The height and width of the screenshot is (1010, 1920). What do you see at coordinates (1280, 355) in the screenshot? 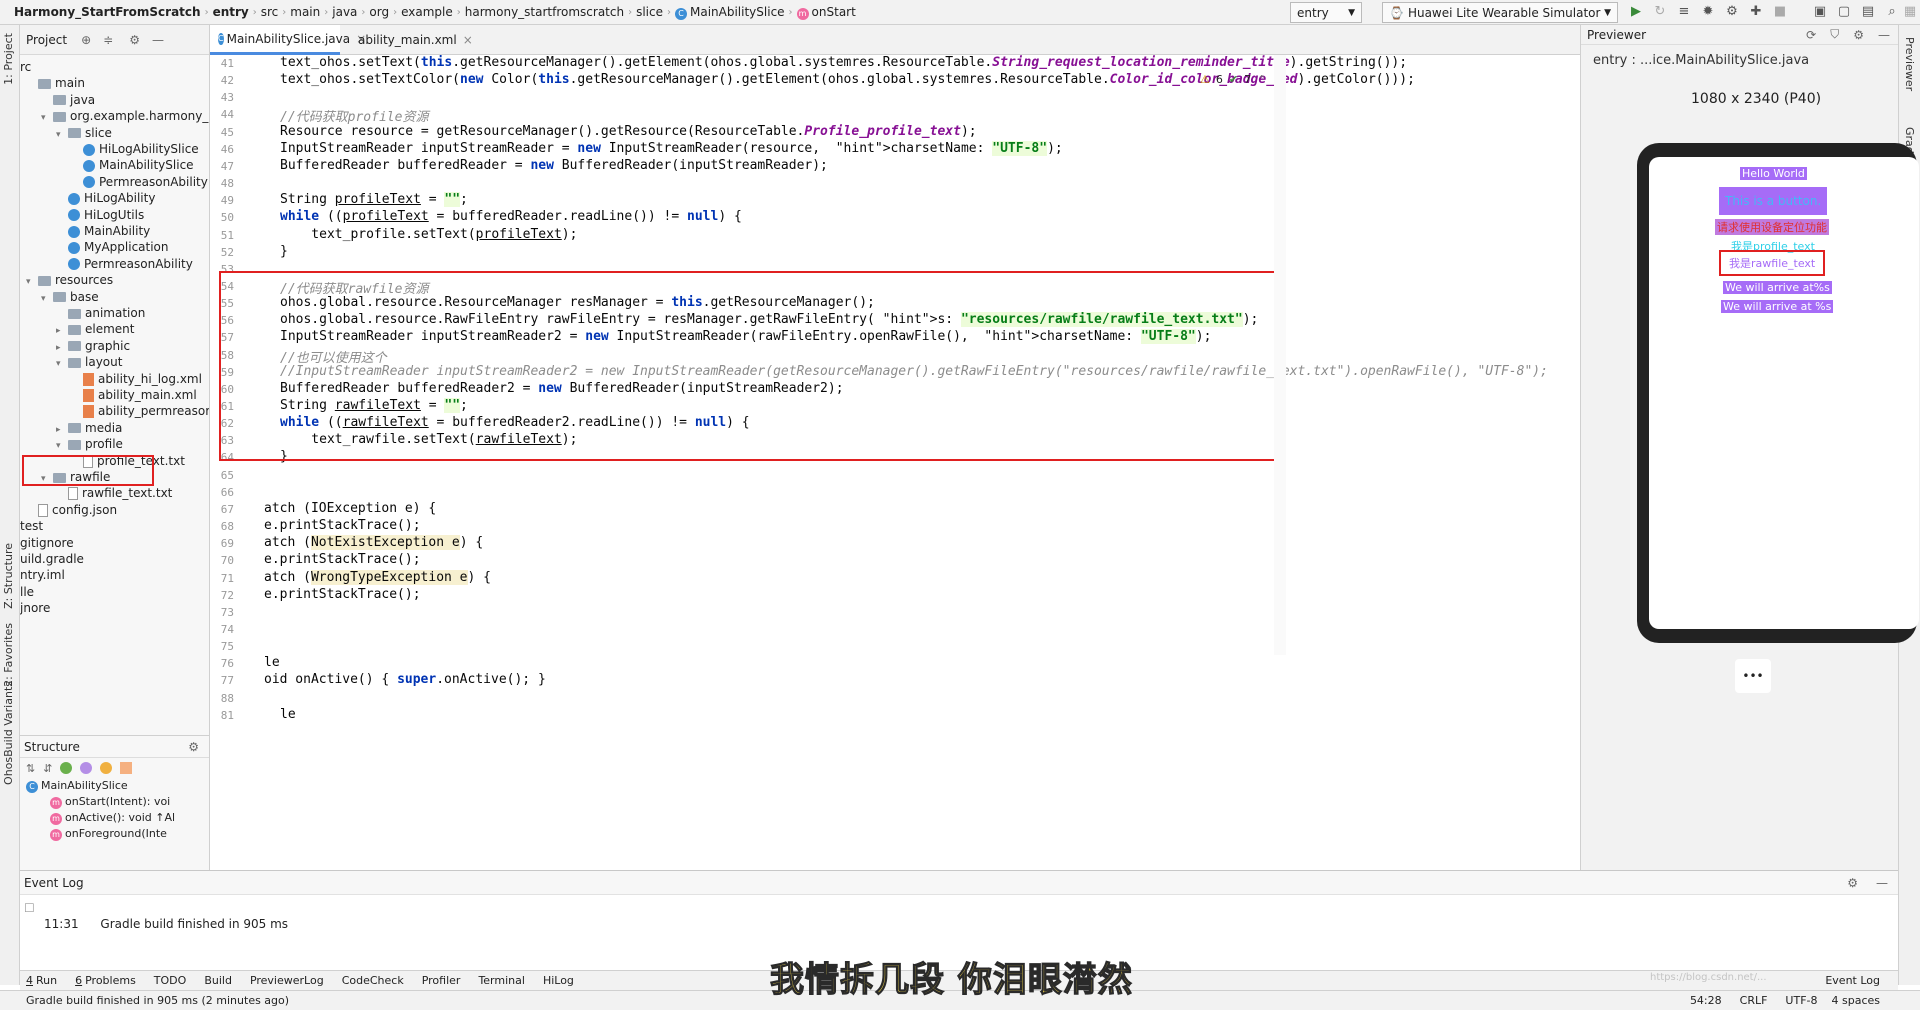
I see `editor-scrollbar` at bounding box center [1280, 355].